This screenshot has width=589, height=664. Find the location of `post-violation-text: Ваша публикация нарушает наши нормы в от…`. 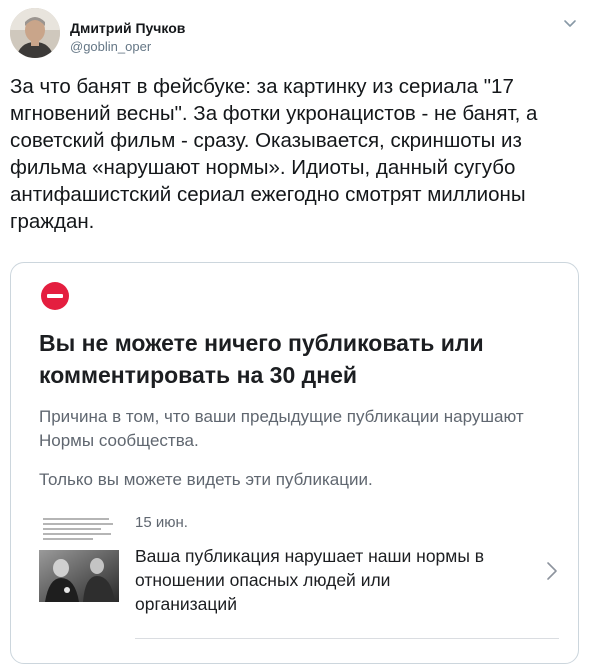

post-violation-text: Ваша публикация нарушает наши нормы в от… is located at coordinates (310, 580).